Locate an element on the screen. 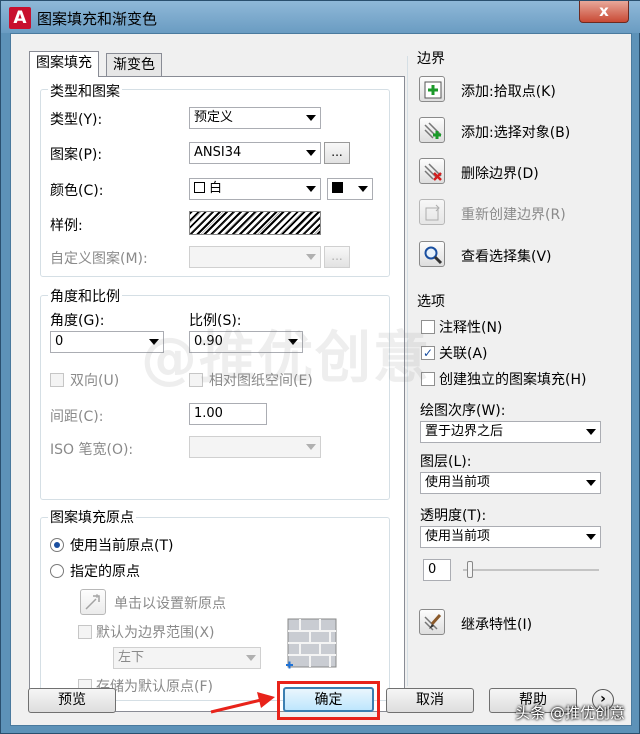 This screenshot has height=734, width=640. origin-position-dropdown: 左下 is located at coordinates (187, 658).